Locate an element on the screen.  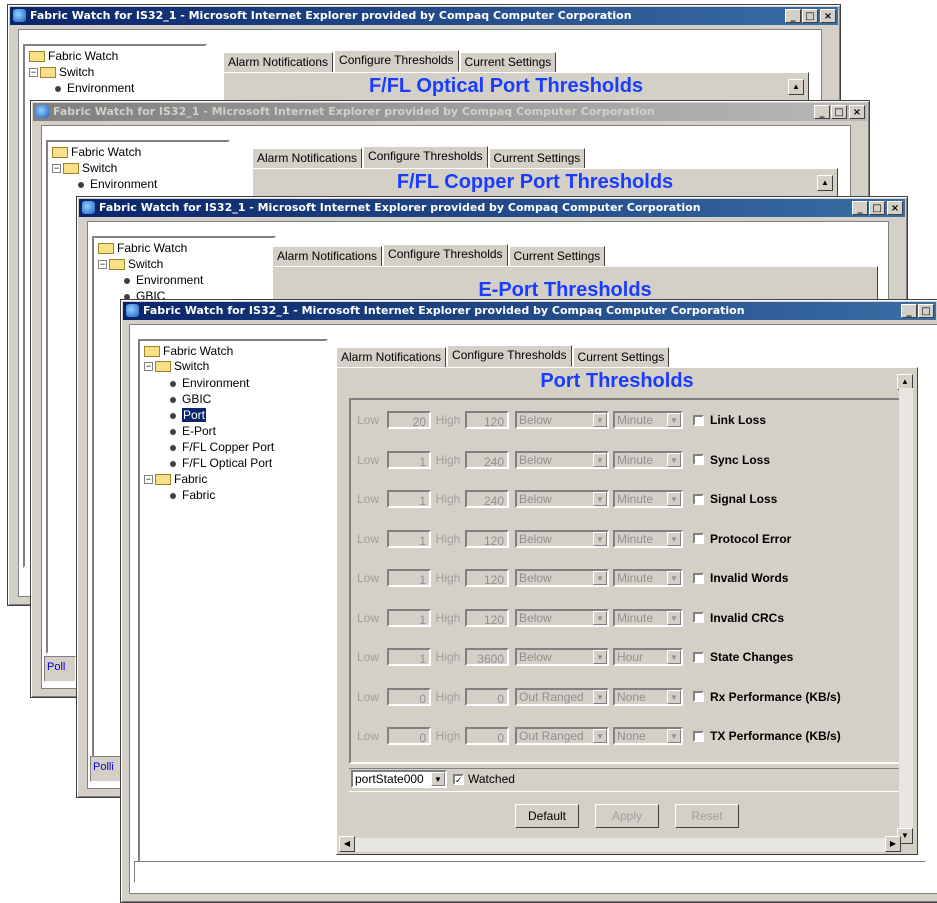
default-button: Default is located at coordinates (547, 816).